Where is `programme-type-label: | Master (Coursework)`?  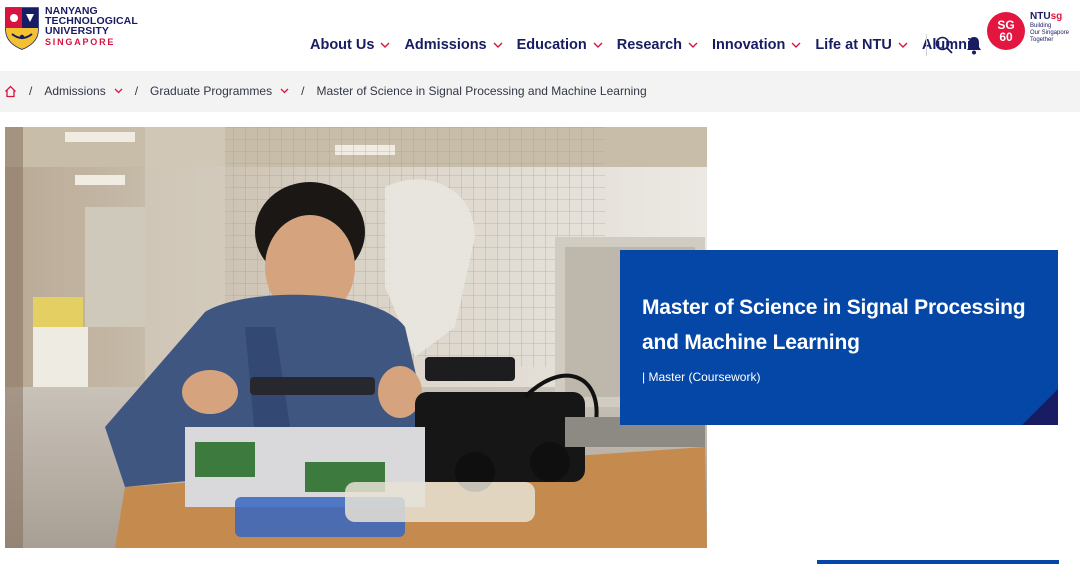
programme-type-label: | Master (Coursework) is located at coordinates (701, 377).